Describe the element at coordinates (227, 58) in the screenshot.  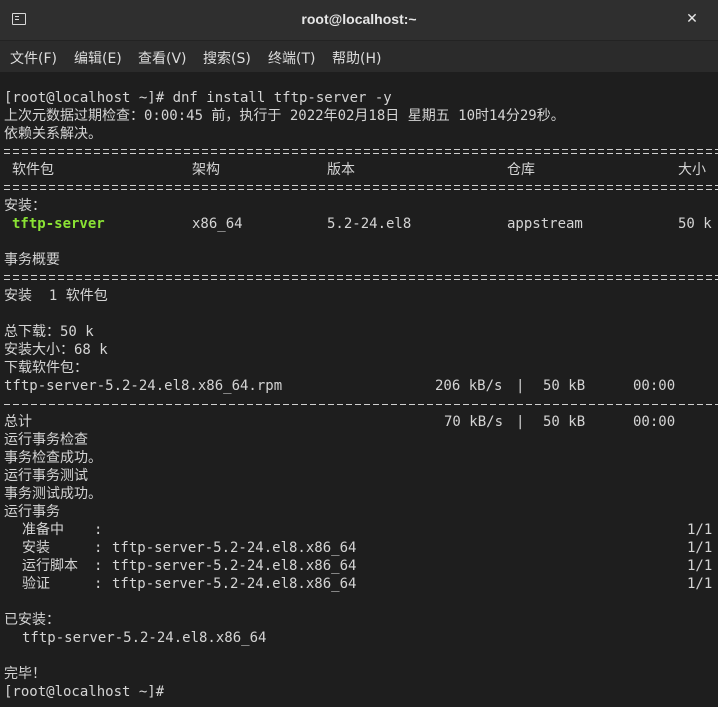
I see `menu-search: 搜索(S)` at that location.